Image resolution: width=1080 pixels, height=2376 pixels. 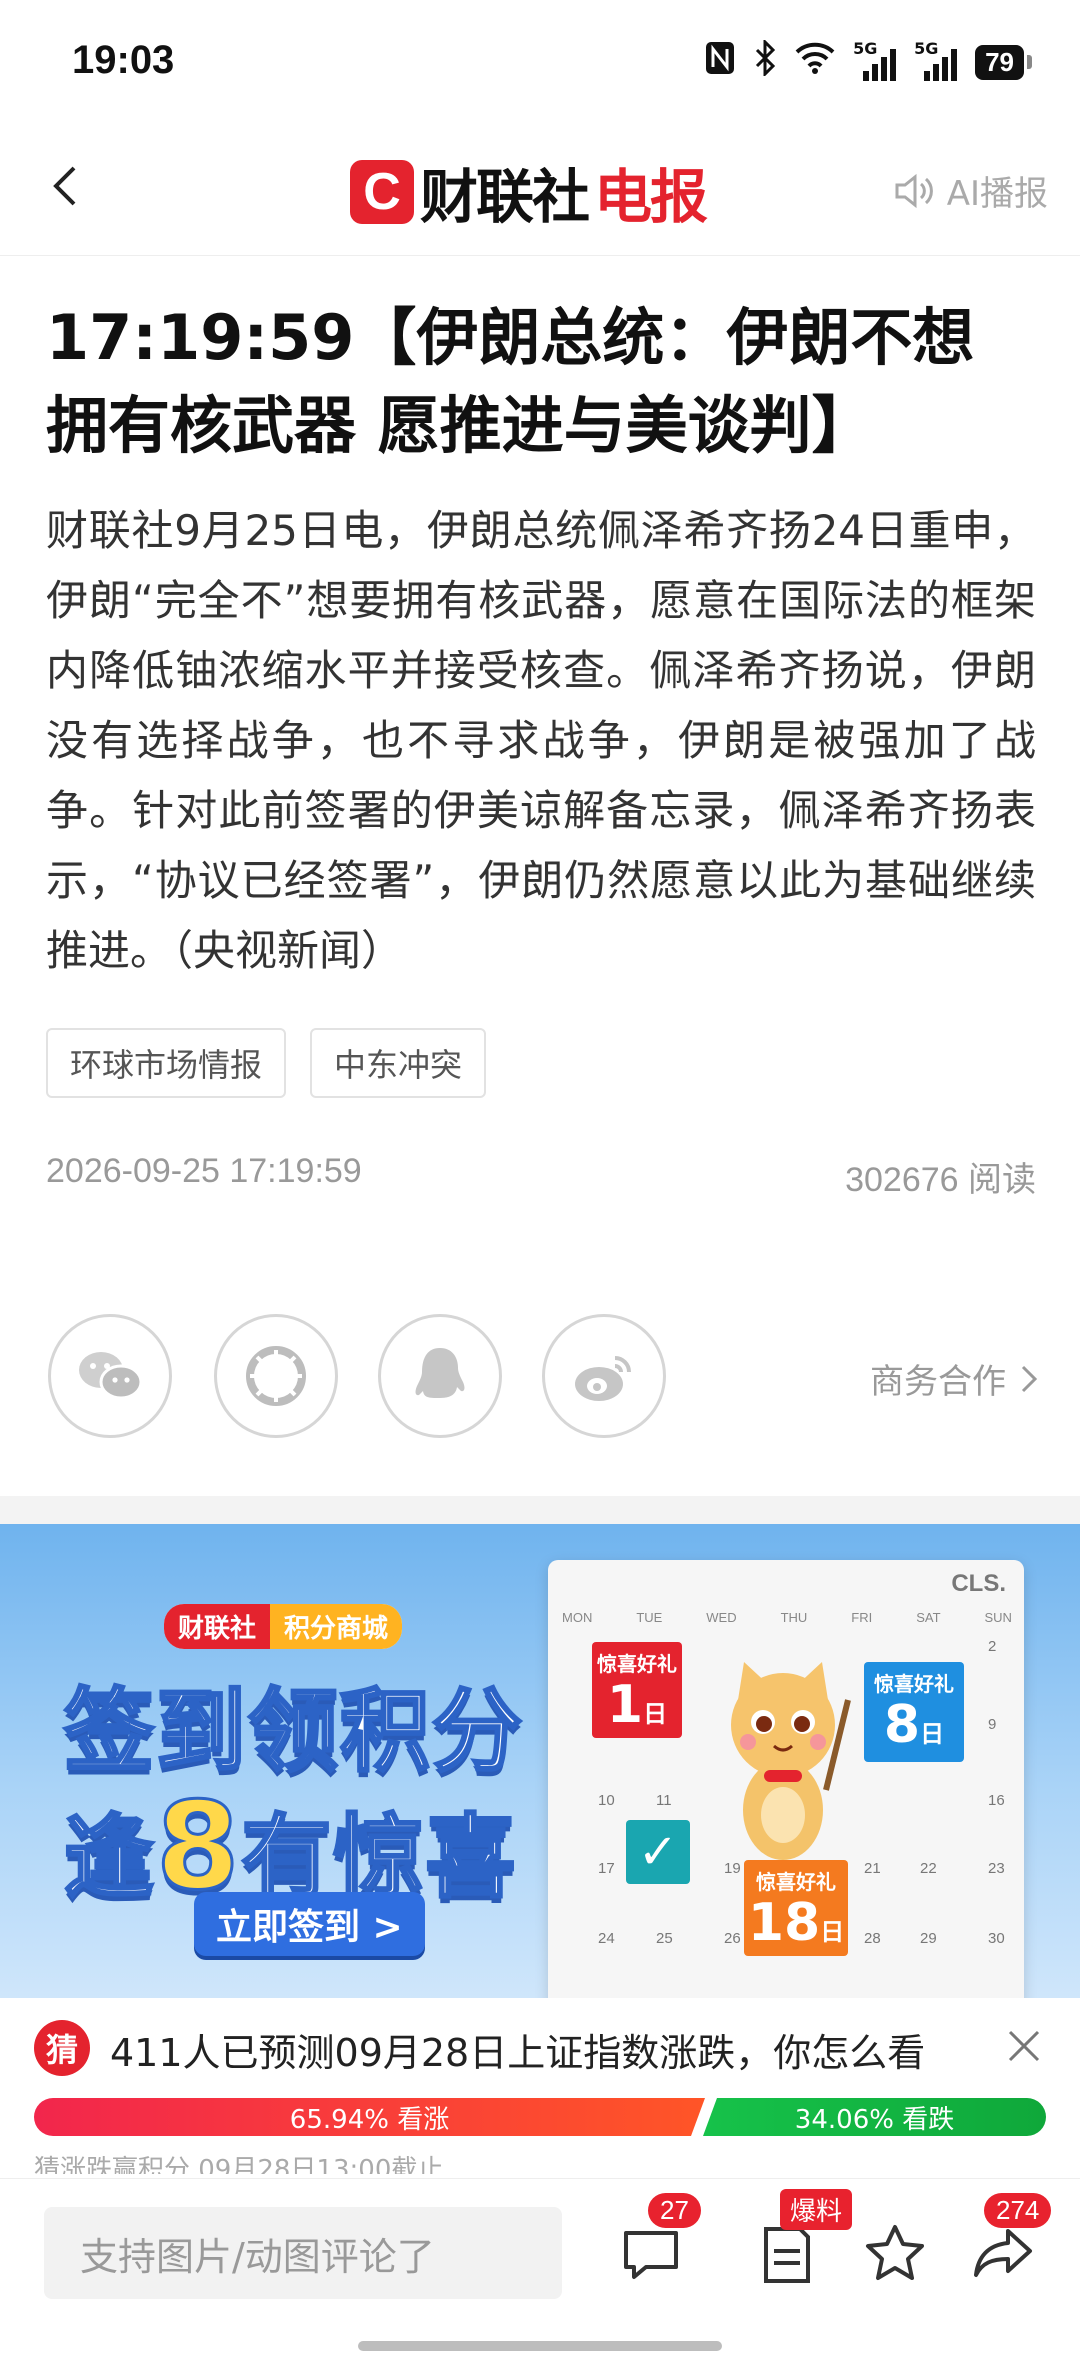 I want to click on comments-button: 27, so click(x=658, y=2241).